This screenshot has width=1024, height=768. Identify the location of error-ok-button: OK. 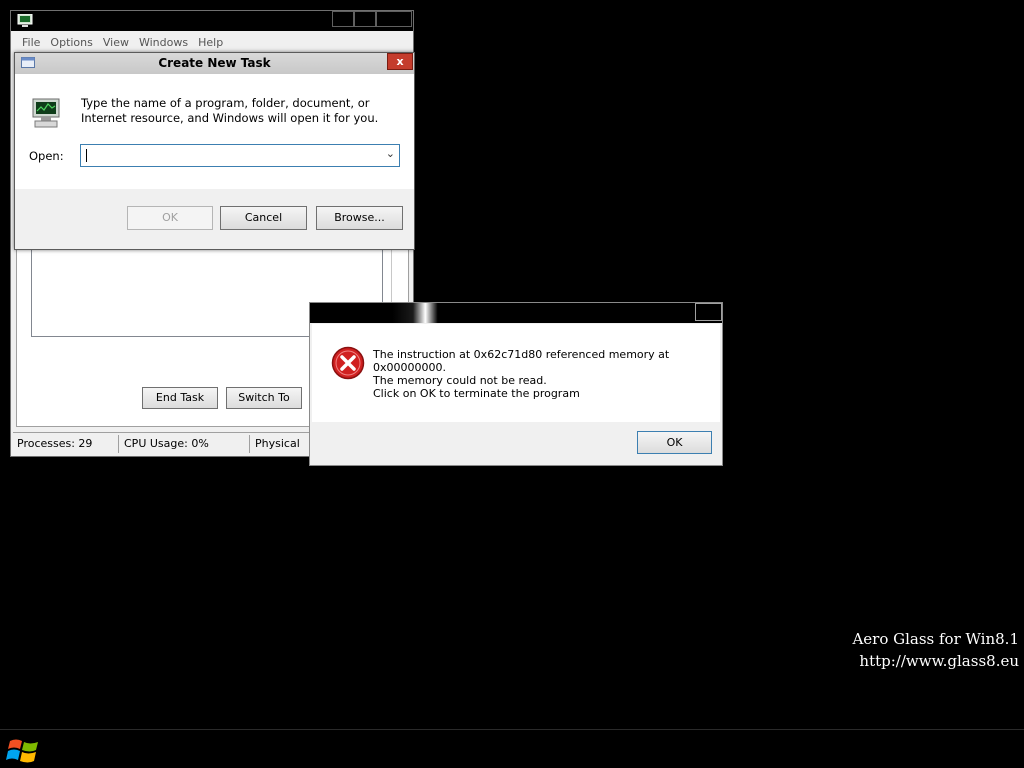
(674, 442).